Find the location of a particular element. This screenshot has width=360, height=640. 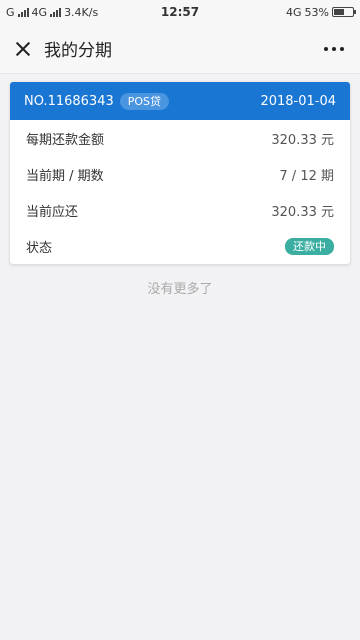

row-label: 每期还款金额 is located at coordinates (65, 140).